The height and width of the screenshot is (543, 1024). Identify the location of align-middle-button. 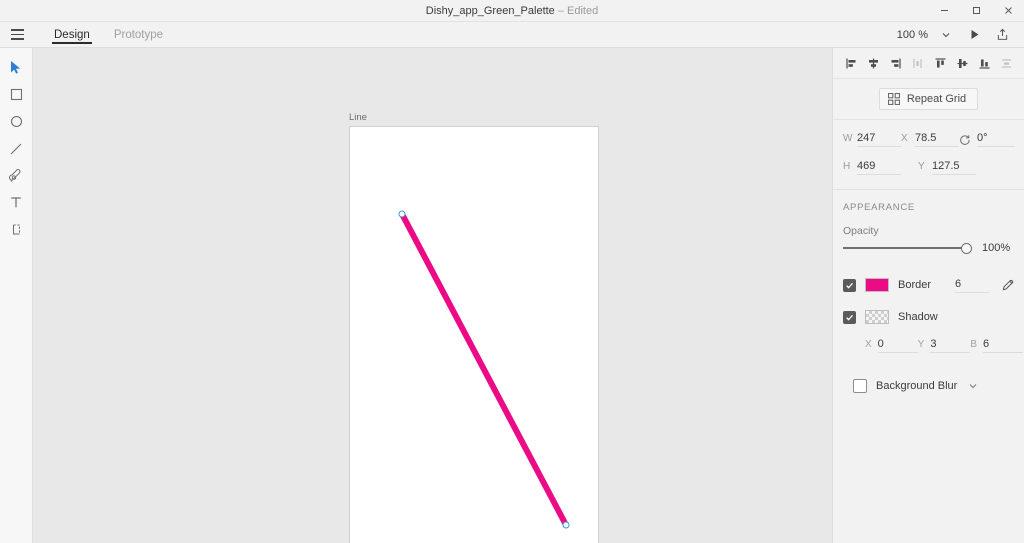
(962, 63).